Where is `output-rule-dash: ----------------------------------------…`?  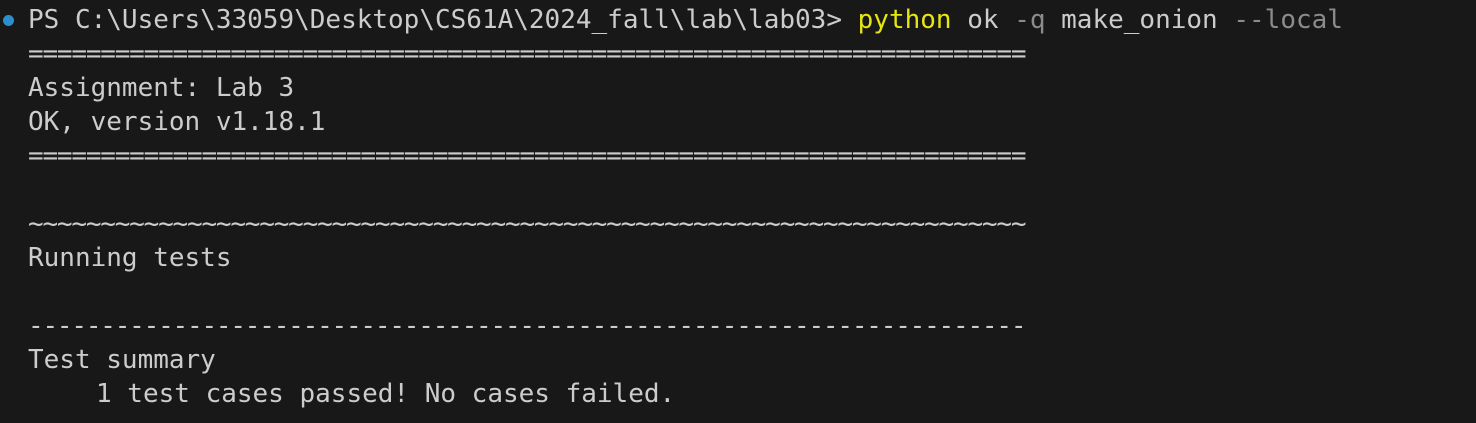
output-rule-dash: ----------------------------------------… is located at coordinates (527, 326).